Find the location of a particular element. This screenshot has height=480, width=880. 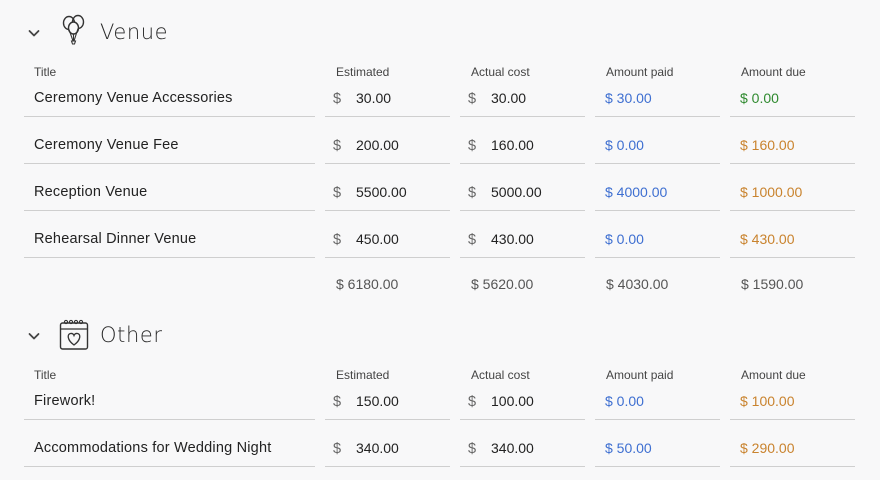

amount-paid-field: $ 50.00 is located at coordinates (657, 449).